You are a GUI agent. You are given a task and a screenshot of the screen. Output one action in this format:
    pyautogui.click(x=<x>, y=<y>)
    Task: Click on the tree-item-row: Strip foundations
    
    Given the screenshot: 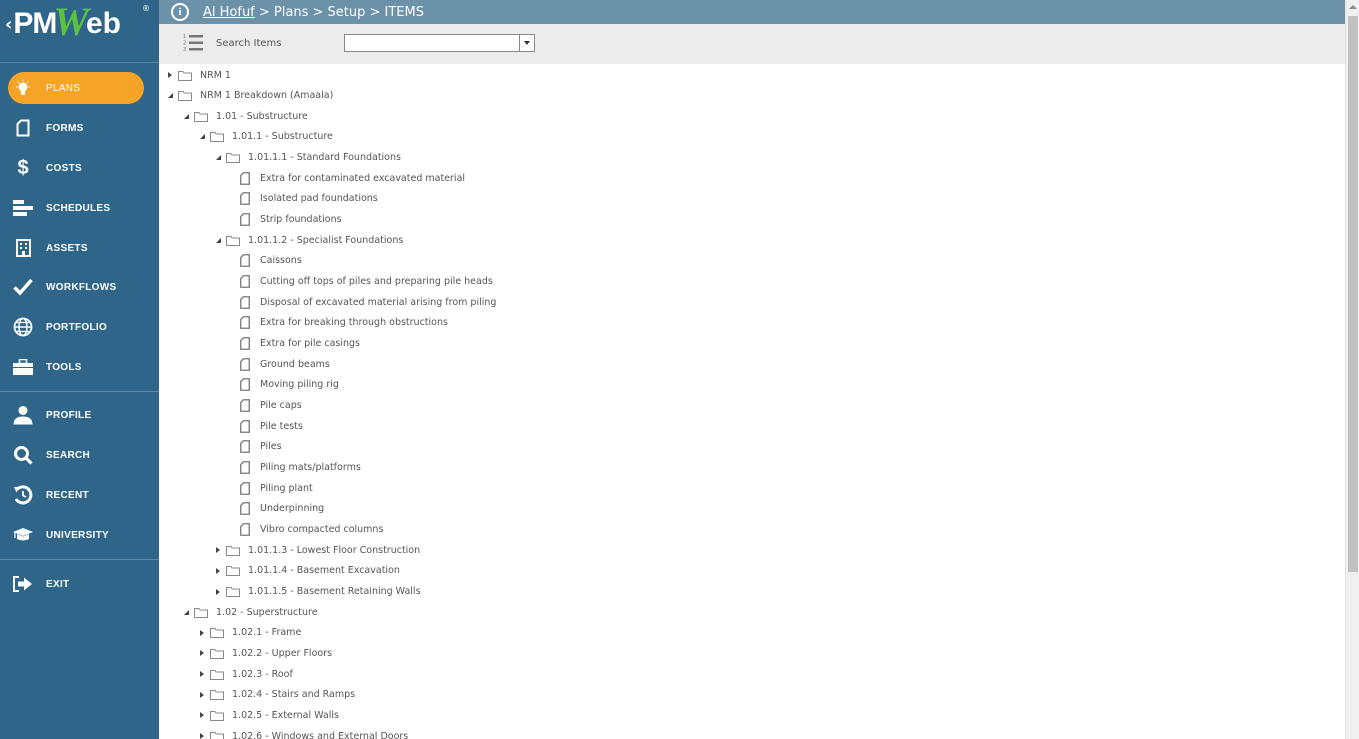 What is the action you would take?
    pyautogui.click(x=291, y=220)
    